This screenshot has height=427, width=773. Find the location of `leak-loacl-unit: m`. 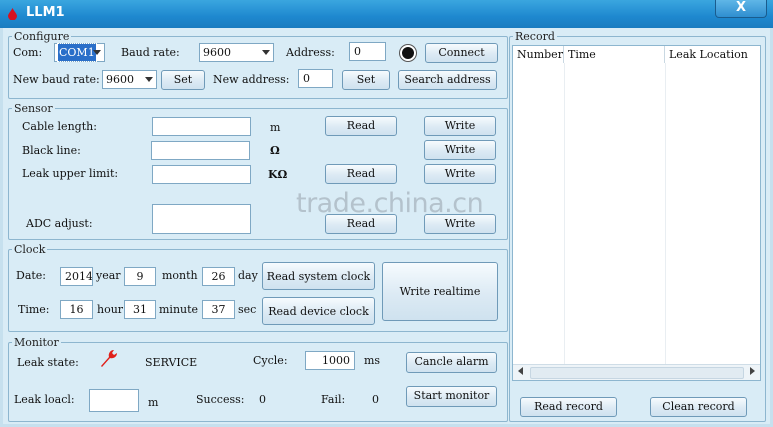

leak-loacl-unit: m is located at coordinates (153, 402).